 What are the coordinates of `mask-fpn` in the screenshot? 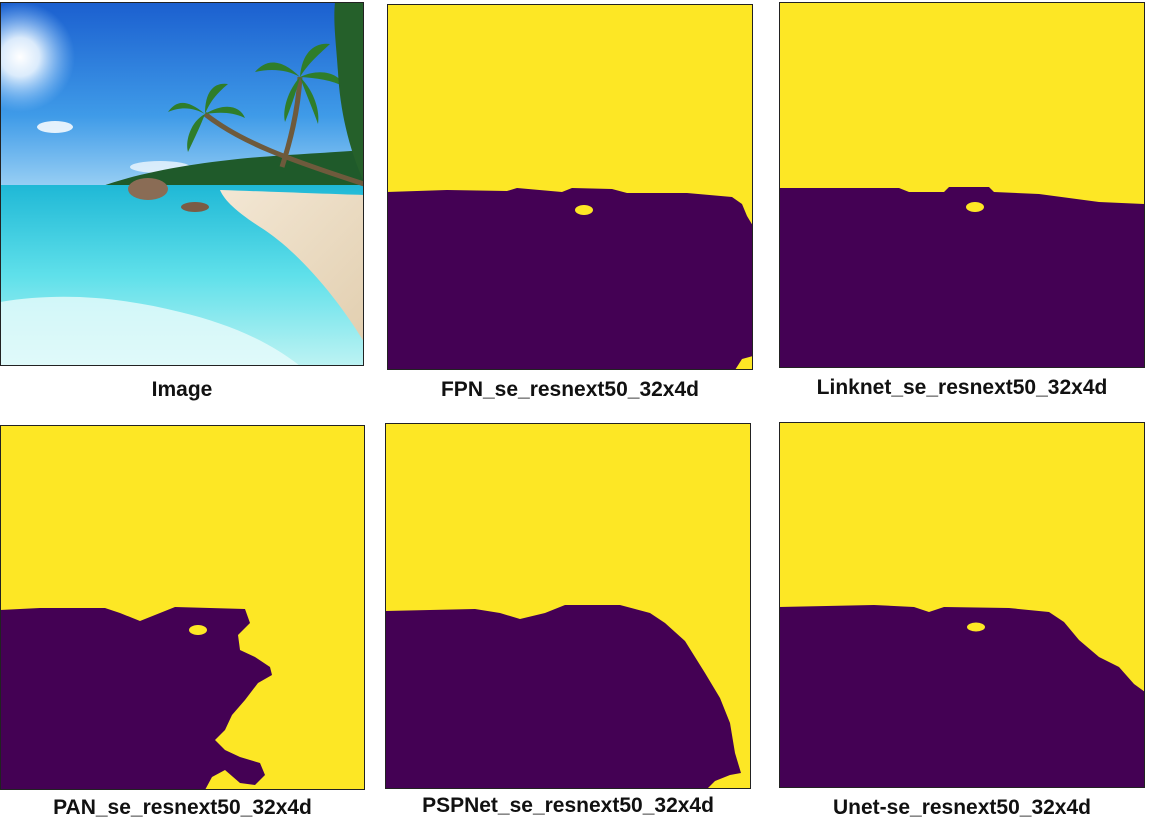 It's located at (570, 187).